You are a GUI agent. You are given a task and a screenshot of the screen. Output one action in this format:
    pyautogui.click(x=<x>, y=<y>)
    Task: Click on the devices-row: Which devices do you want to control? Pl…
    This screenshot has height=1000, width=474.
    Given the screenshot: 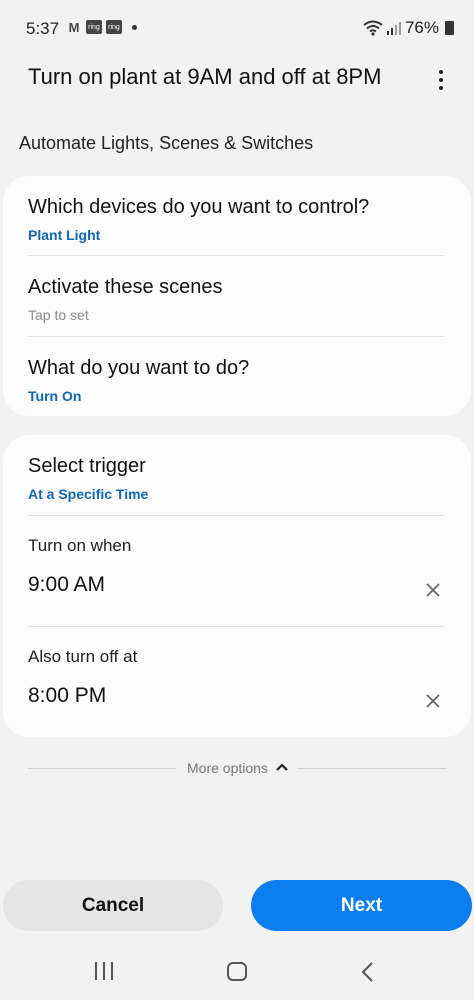 What is the action you would take?
    pyautogui.click(x=236, y=219)
    